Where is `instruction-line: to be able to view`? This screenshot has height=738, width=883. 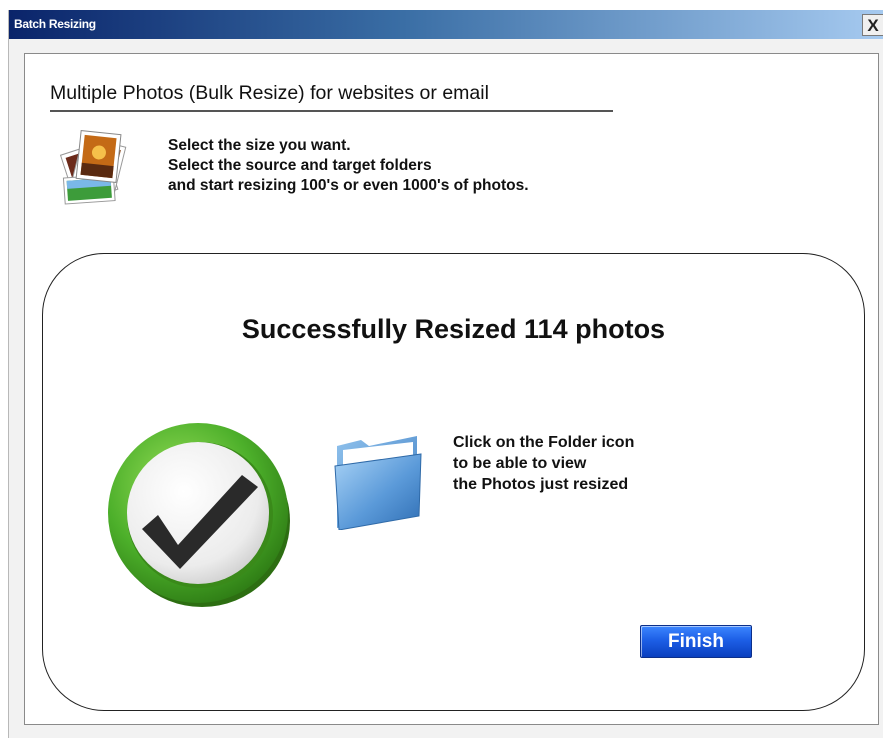 instruction-line: to be able to view is located at coordinates (520, 463).